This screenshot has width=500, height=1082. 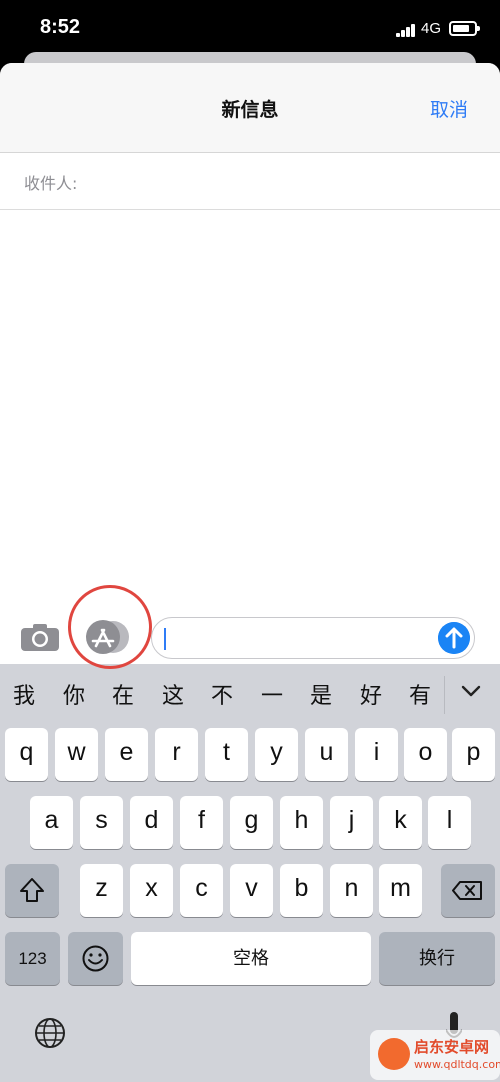 I want to click on key-d: d, so click(x=151, y=822).